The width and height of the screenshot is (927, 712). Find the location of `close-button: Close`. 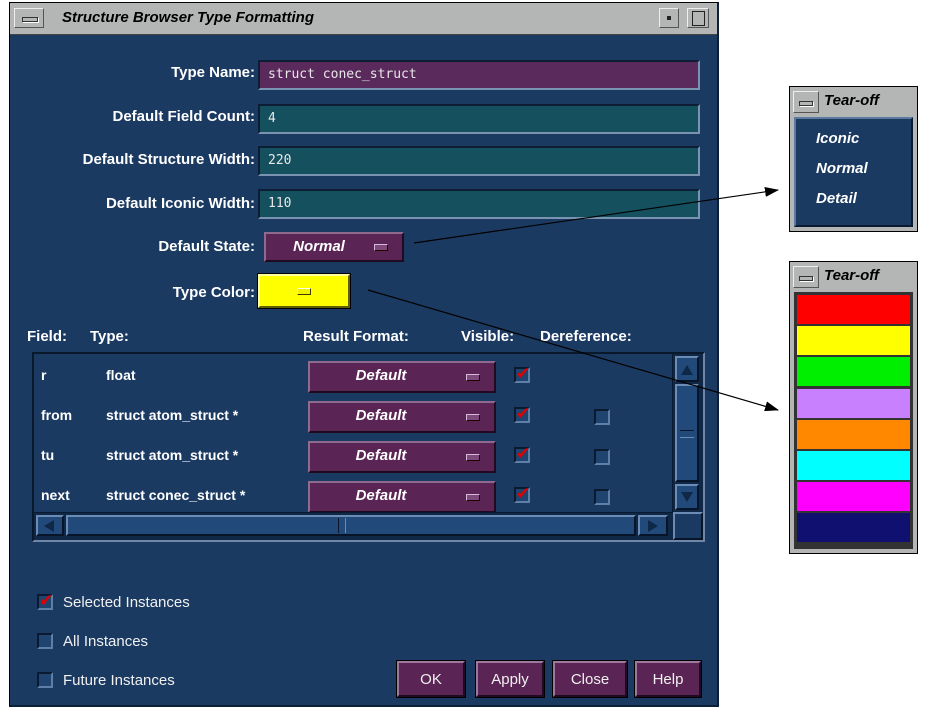

close-button: Close is located at coordinates (590, 679).